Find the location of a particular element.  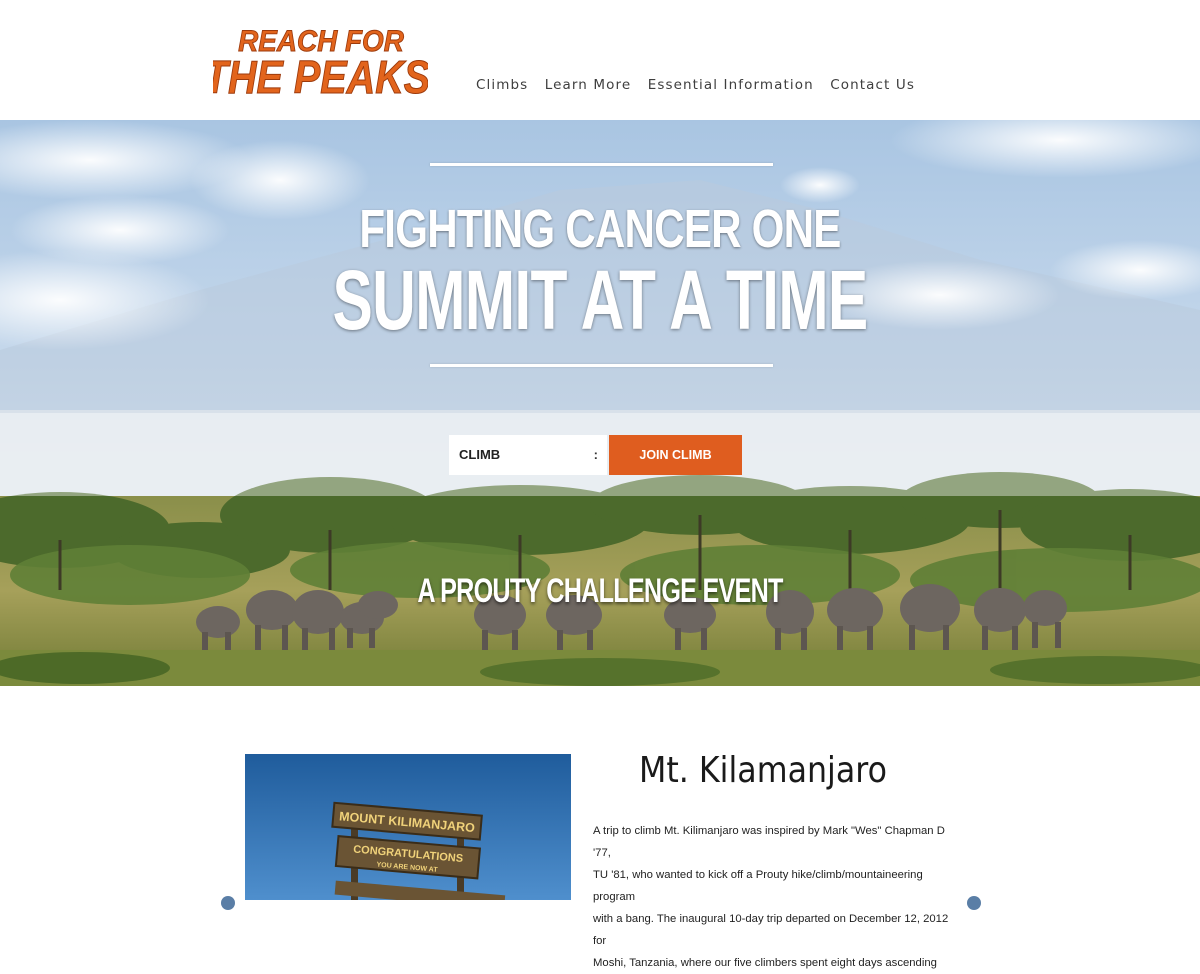

hero-headline-line2: SUMMIT AT A TIME is located at coordinates (600, 300).